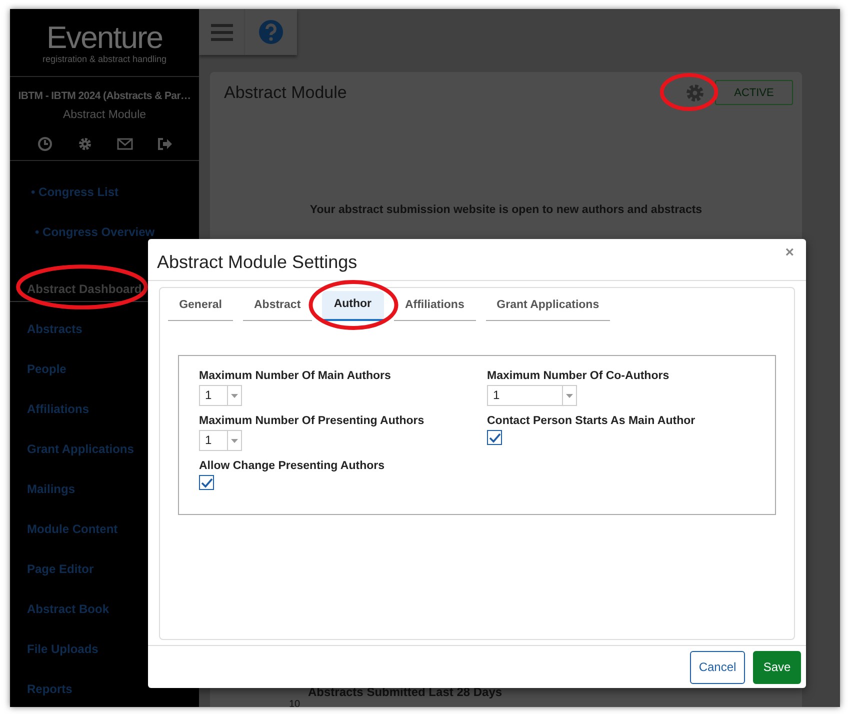  I want to click on settings-tab: Abstract, so click(277, 306).